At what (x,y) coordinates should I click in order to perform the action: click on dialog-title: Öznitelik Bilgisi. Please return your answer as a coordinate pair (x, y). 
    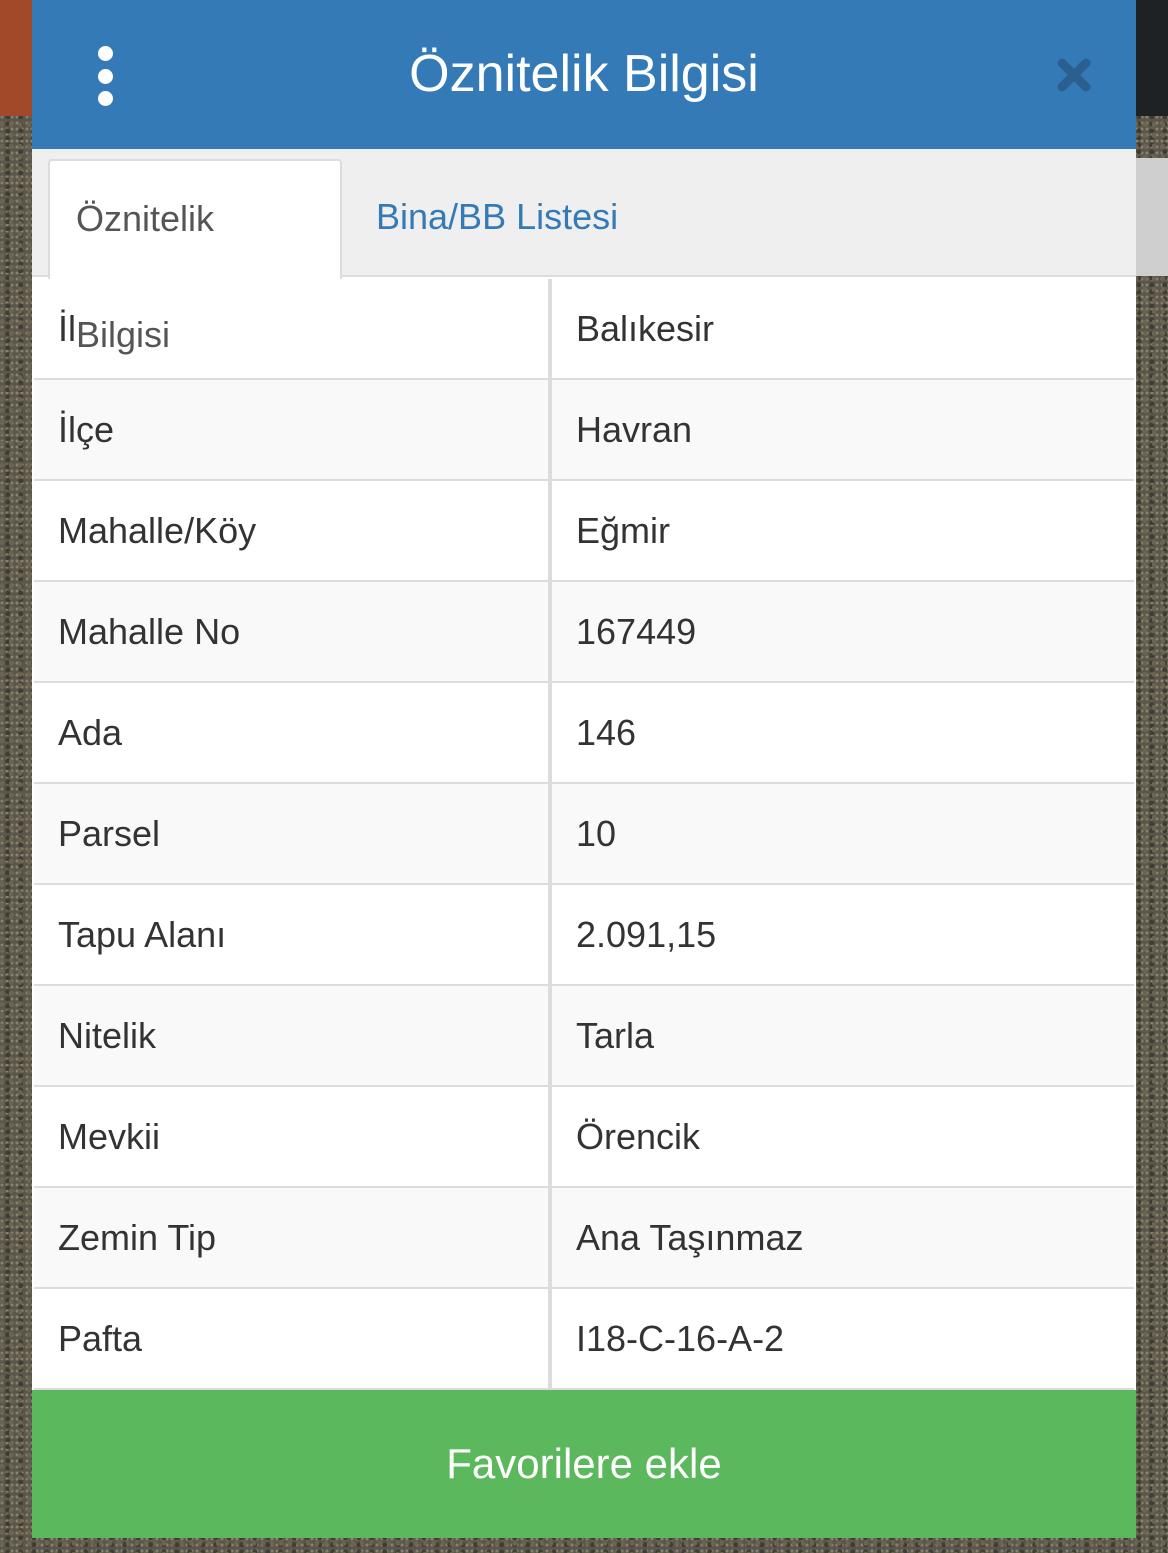
    Looking at the image, I should click on (584, 74).